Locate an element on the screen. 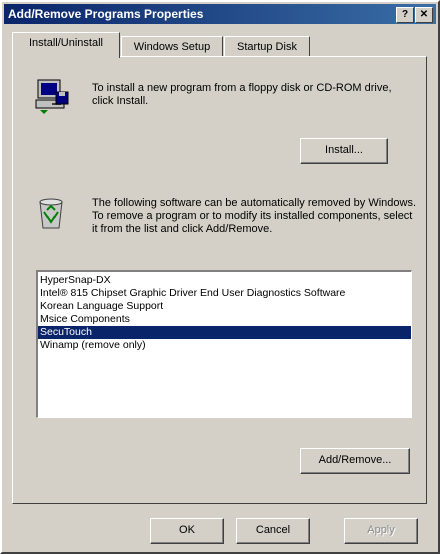 The height and width of the screenshot is (554, 440). close-button: ✕ is located at coordinates (424, 15).